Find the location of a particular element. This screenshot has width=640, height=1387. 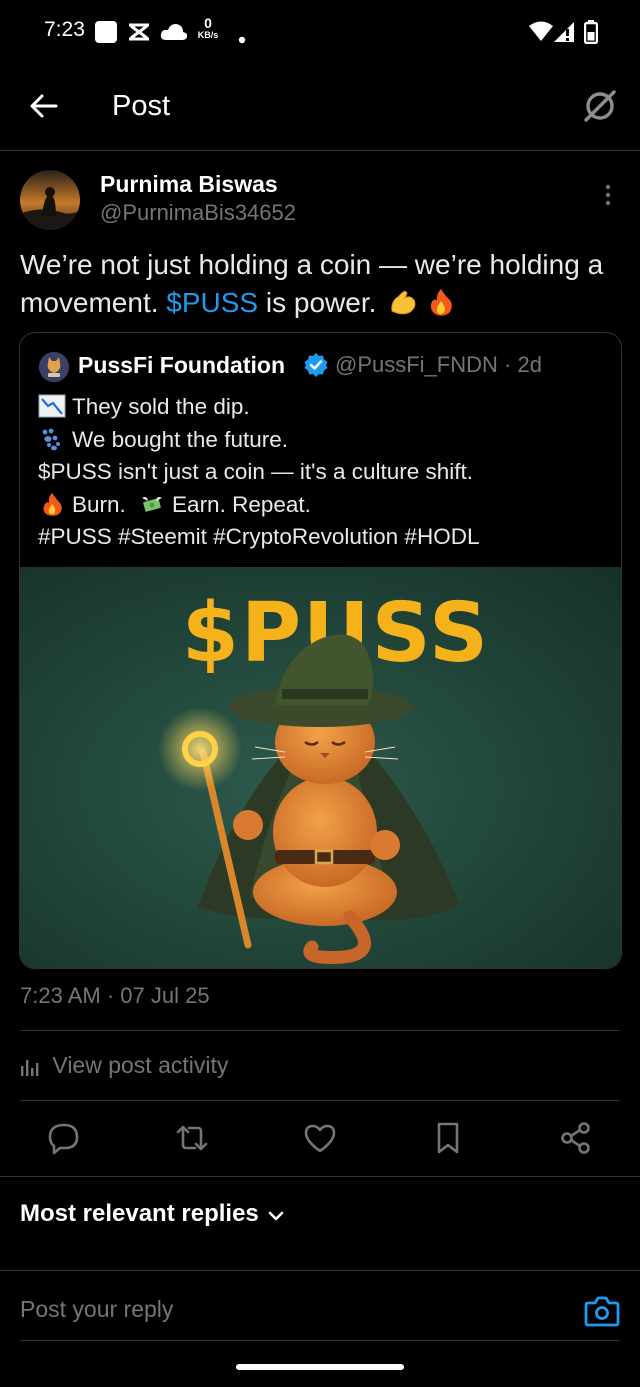

bookmark-icon is located at coordinates (448, 1138).